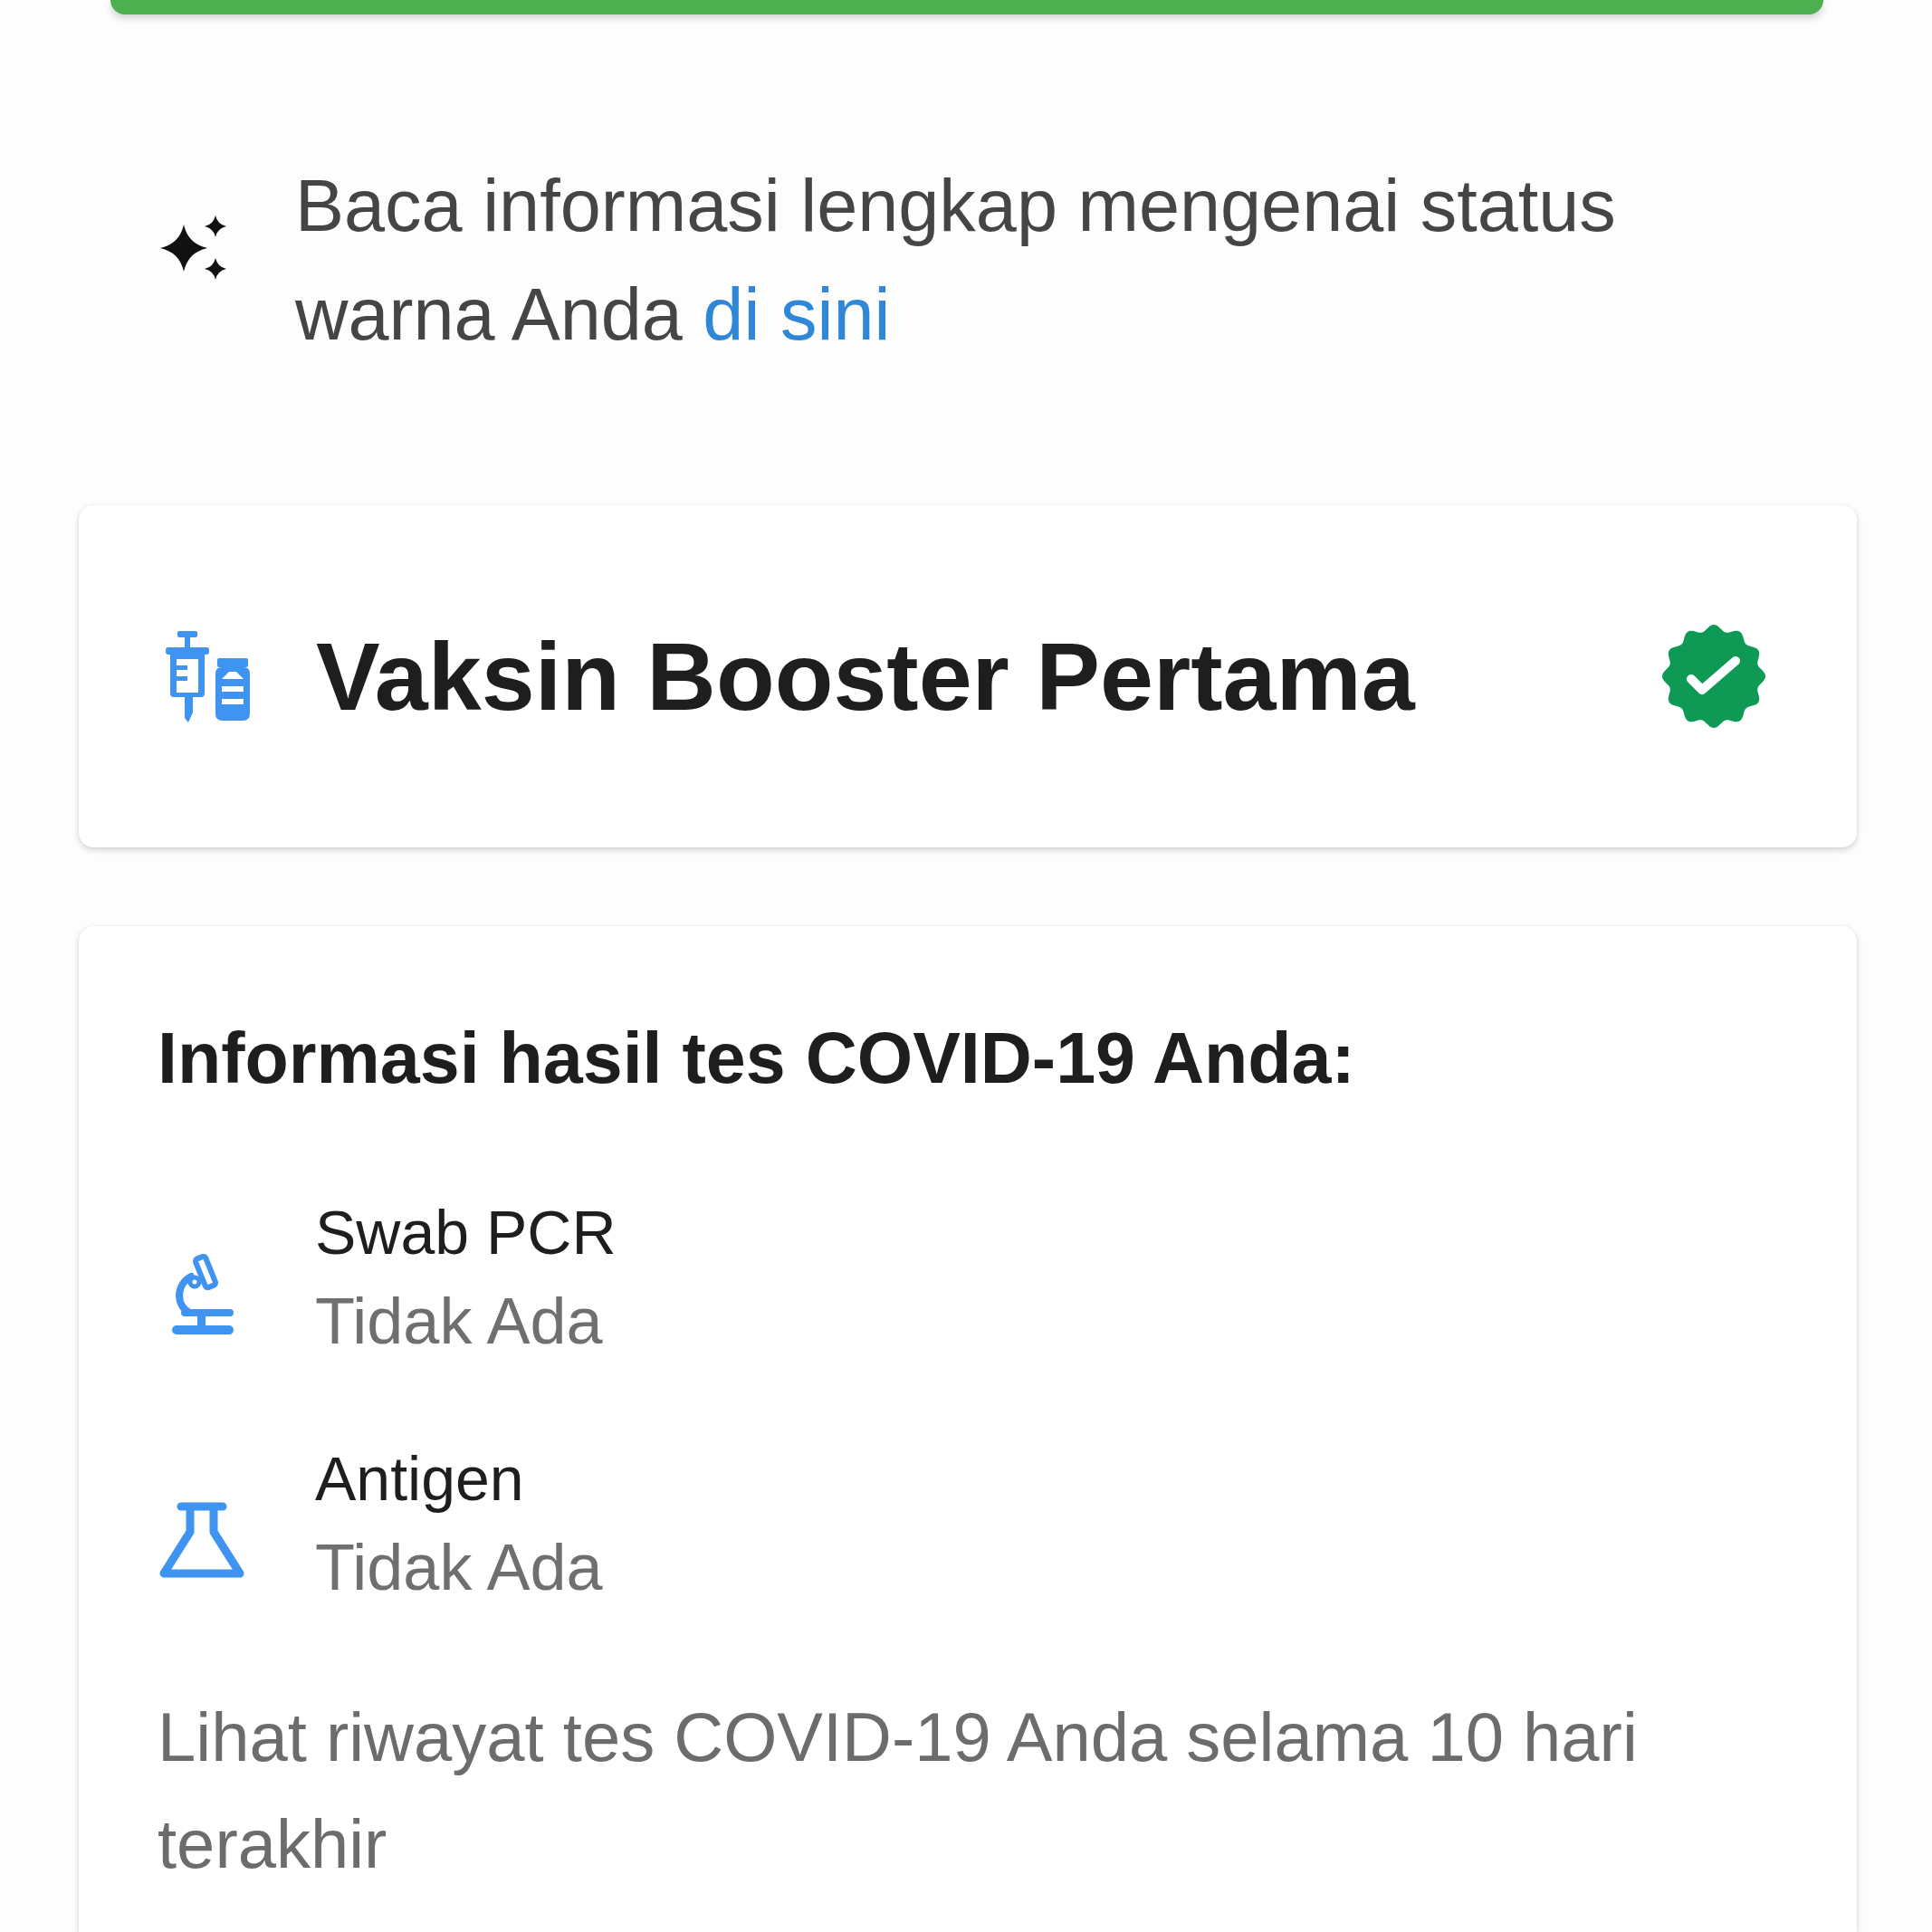 This screenshot has height=1932, width=1932. What do you see at coordinates (797, 314) in the screenshot?
I see `info-link: di sini` at bounding box center [797, 314].